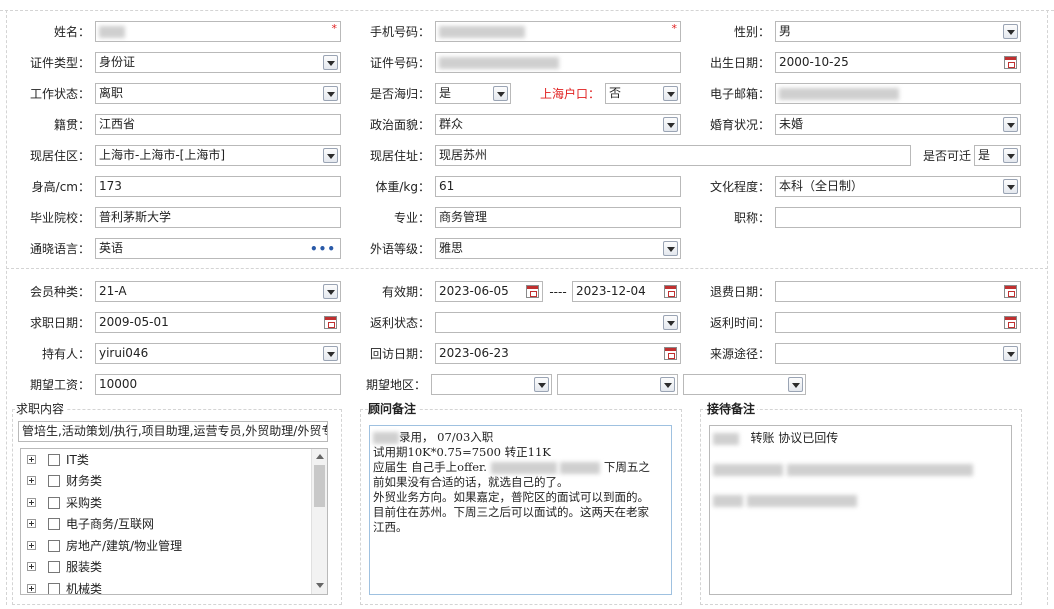 The width and height of the screenshot is (1054, 609). I want to click on valid-from-field: 2023-06-05, so click(489, 291).